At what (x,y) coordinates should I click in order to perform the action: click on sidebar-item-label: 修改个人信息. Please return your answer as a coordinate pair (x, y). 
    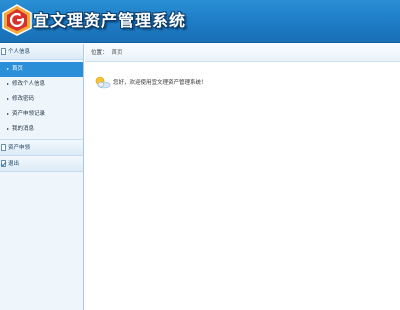
    Looking at the image, I should click on (29, 84).